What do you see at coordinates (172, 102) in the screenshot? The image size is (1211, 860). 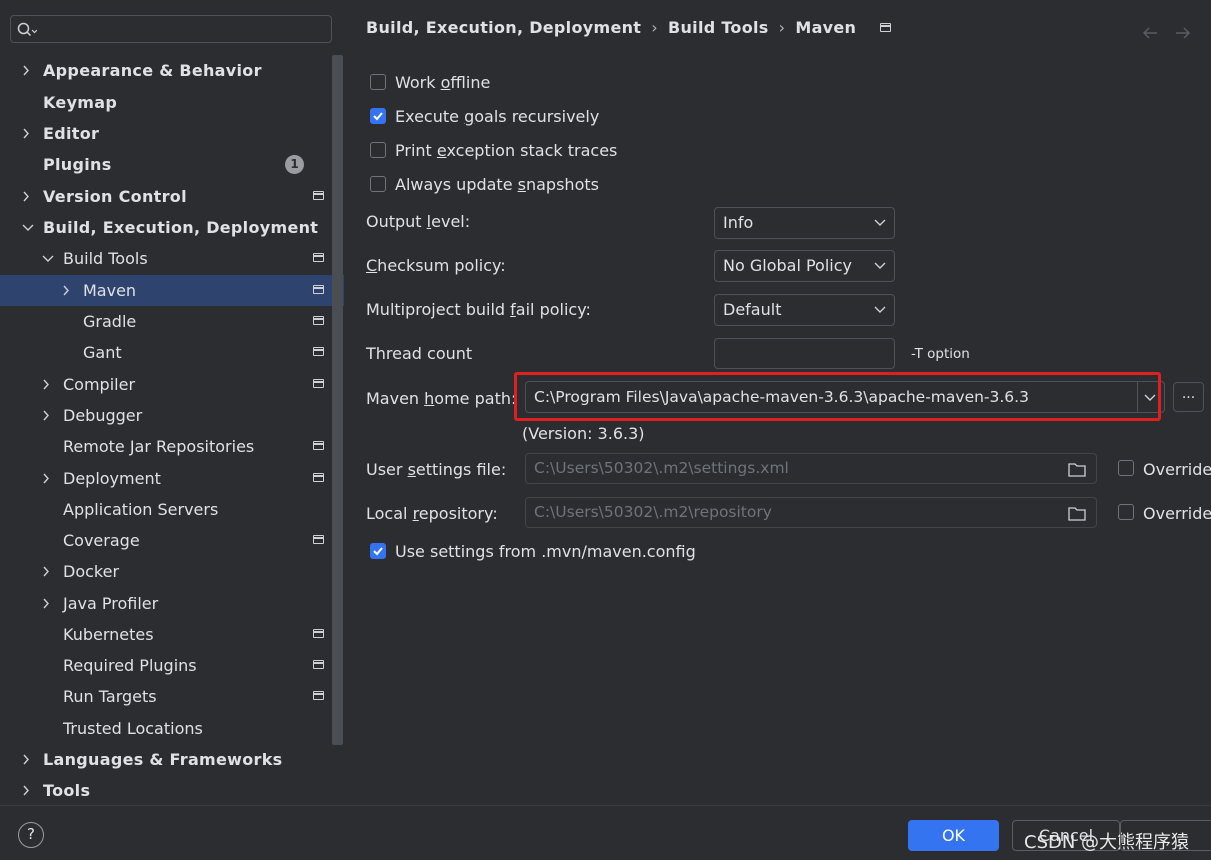 I see `tree-item-keymap: Keymap` at bounding box center [172, 102].